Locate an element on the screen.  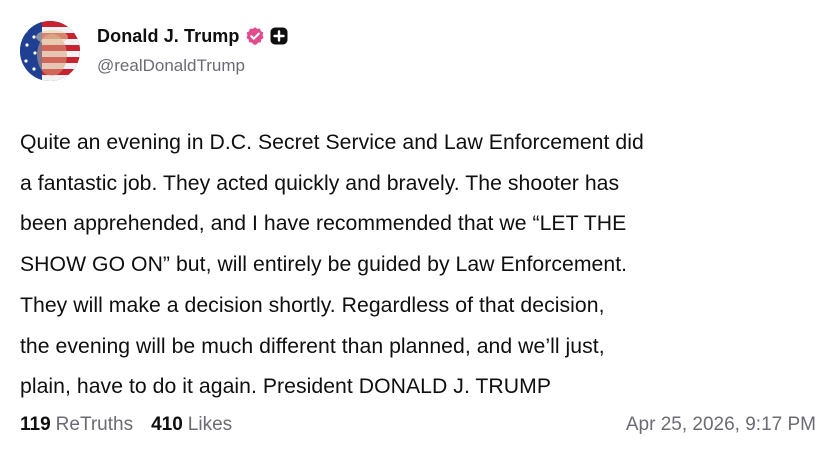
plus-badge-icon is located at coordinates (279, 36).